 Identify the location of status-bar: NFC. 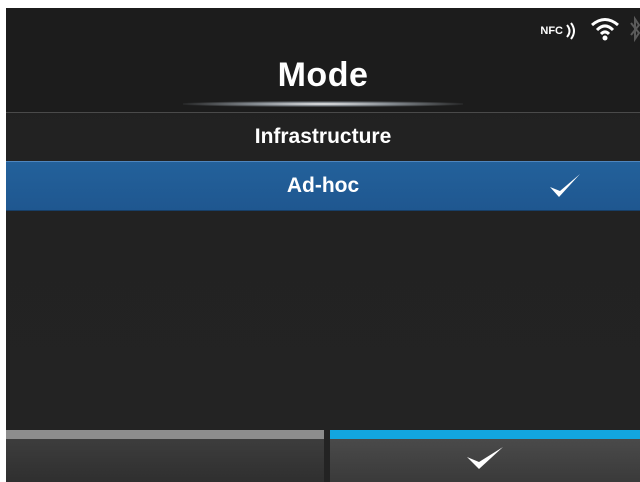
(590, 31).